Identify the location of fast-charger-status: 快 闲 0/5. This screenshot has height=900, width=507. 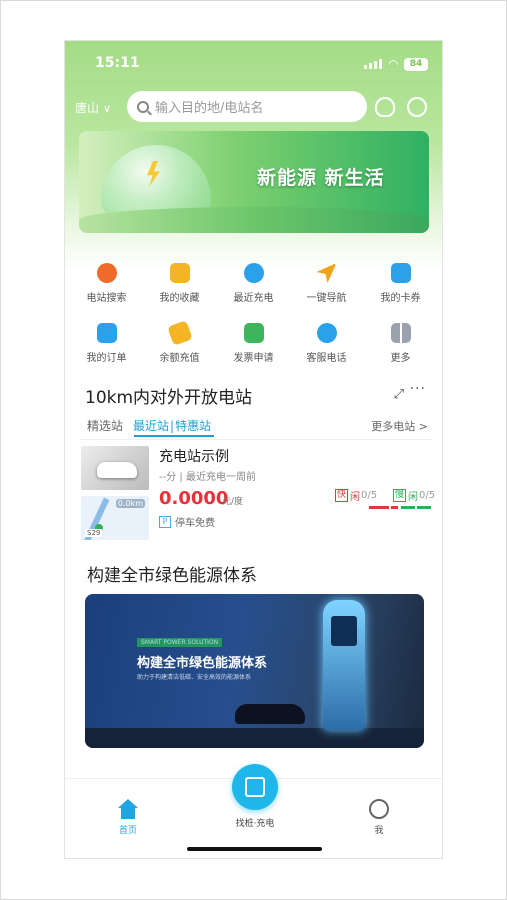
(356, 495).